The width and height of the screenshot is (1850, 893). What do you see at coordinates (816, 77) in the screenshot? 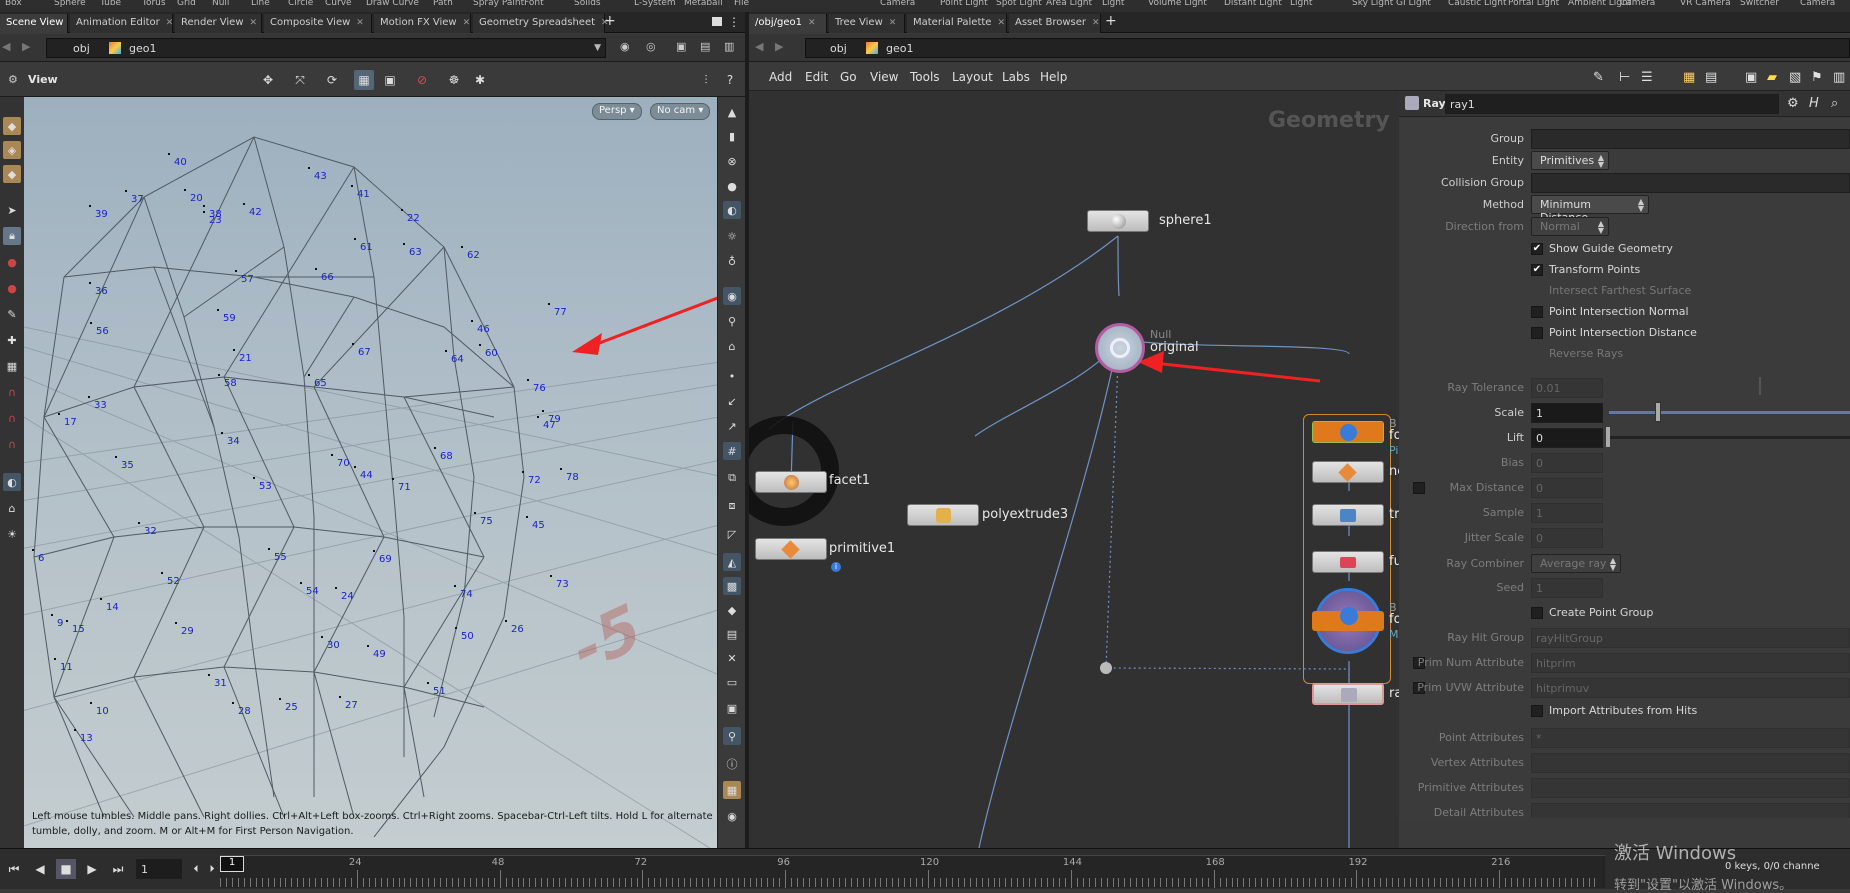
I see `menu-edit: Edit` at bounding box center [816, 77].